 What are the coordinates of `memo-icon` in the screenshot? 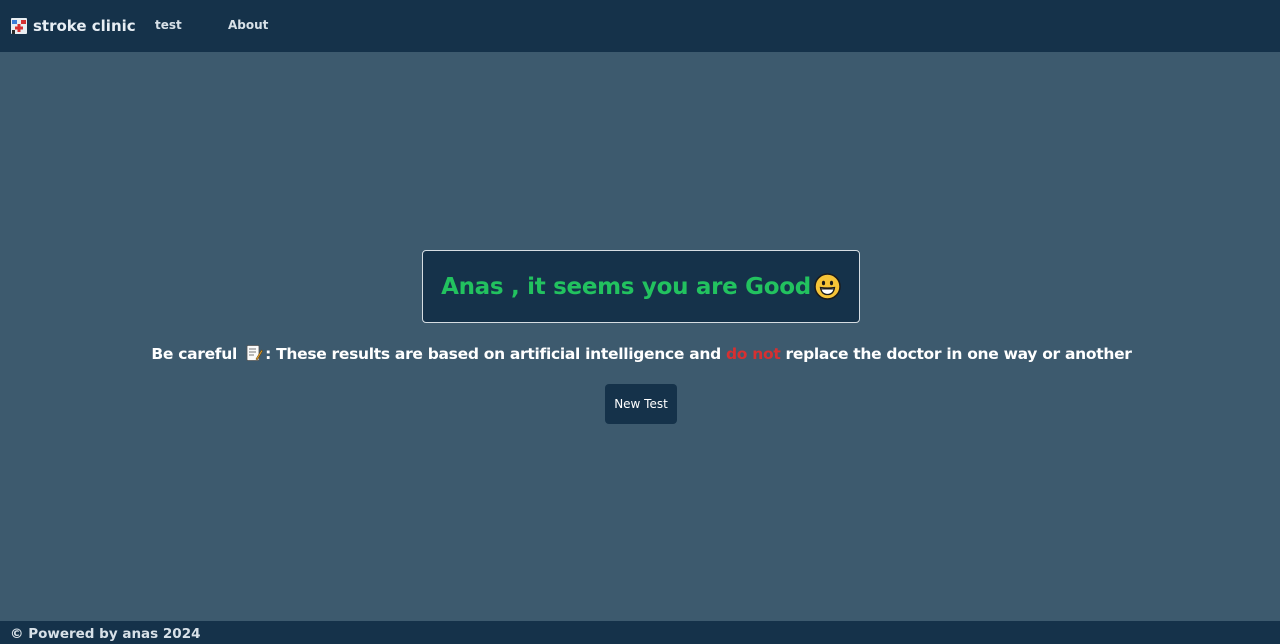 It's located at (254, 353).